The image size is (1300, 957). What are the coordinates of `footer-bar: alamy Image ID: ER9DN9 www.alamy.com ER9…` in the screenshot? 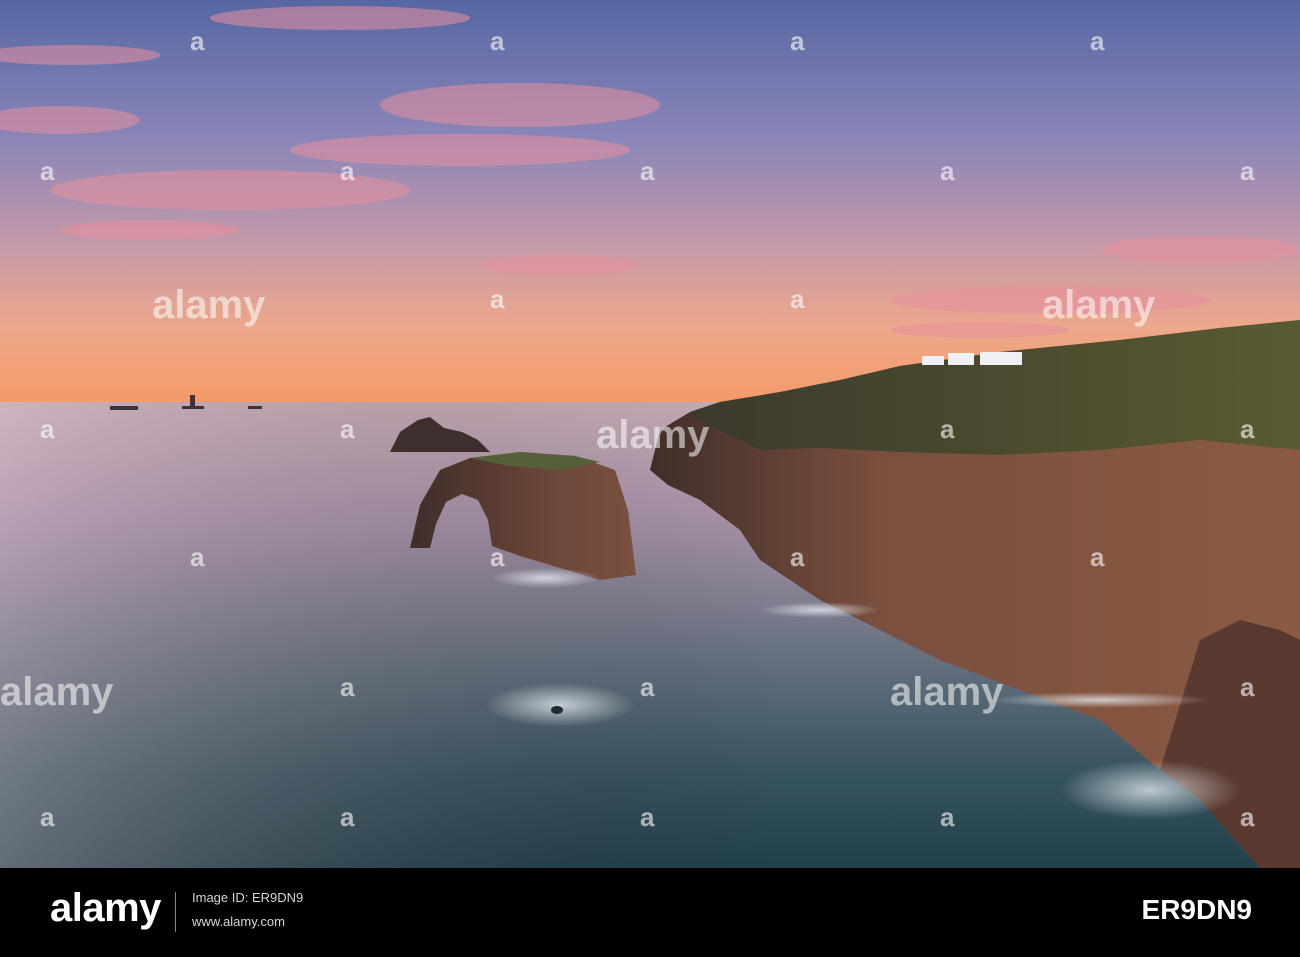 It's located at (650, 912).